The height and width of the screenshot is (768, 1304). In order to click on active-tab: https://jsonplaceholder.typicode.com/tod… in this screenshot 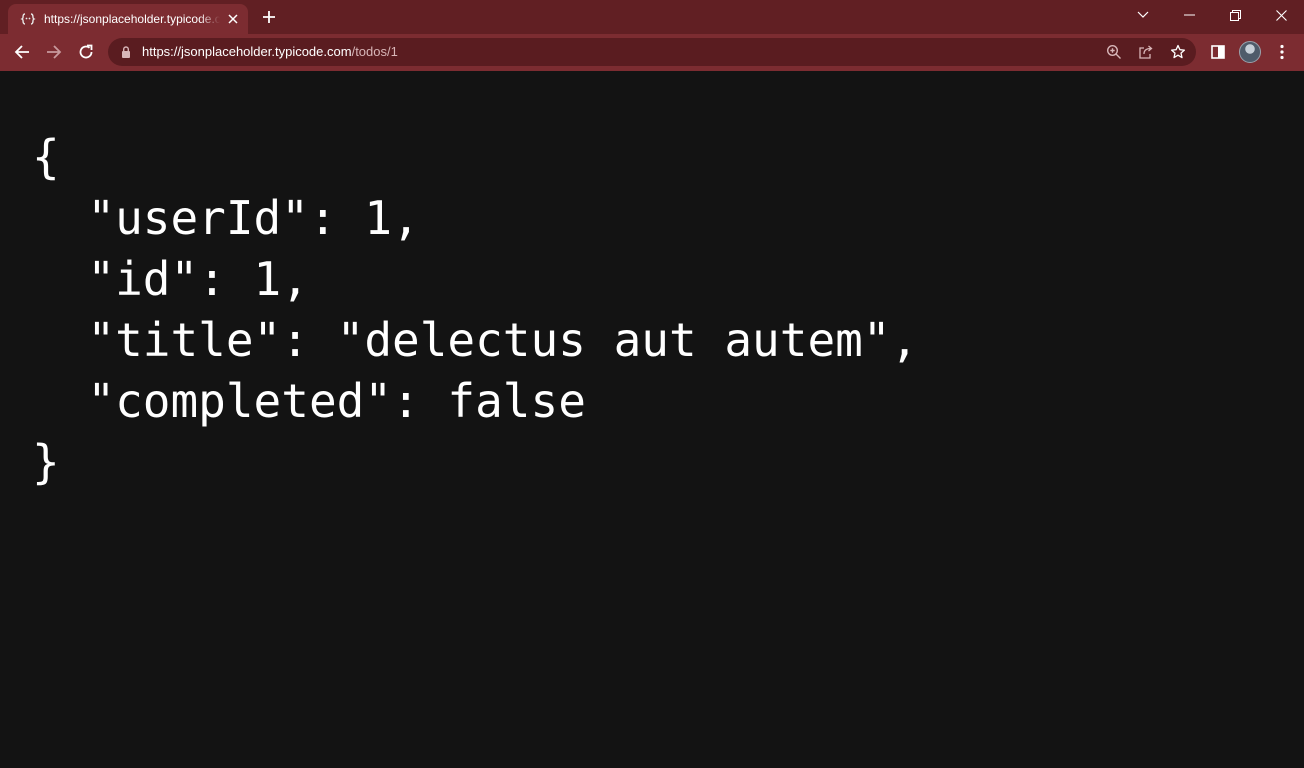, I will do `click(128, 19)`.